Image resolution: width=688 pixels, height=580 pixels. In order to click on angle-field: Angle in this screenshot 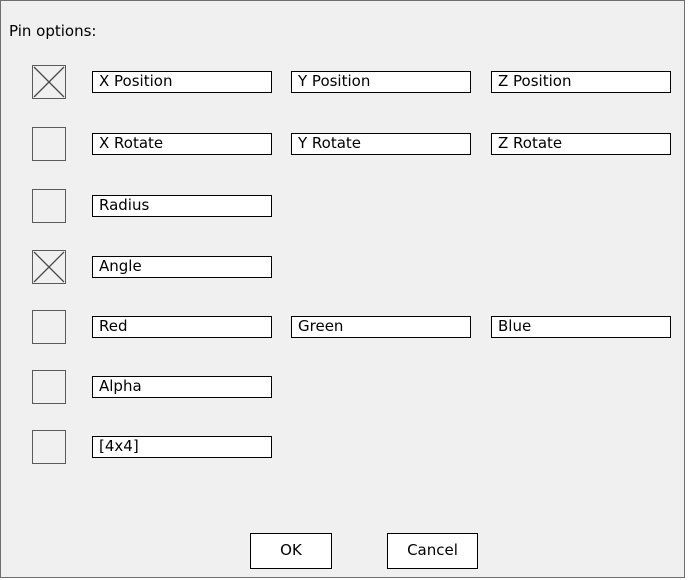, I will do `click(182, 267)`.